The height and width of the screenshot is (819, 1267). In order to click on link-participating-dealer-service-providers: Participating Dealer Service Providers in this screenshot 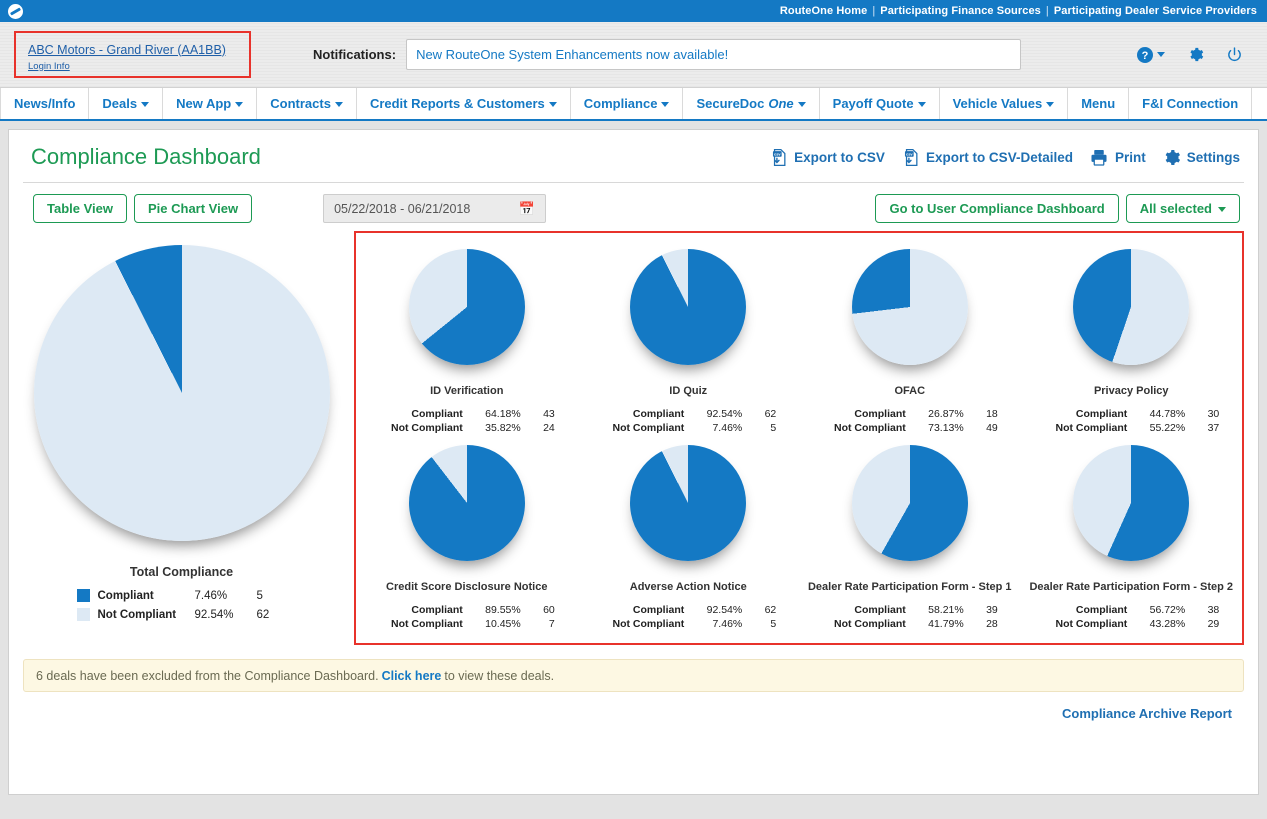, I will do `click(1155, 11)`.